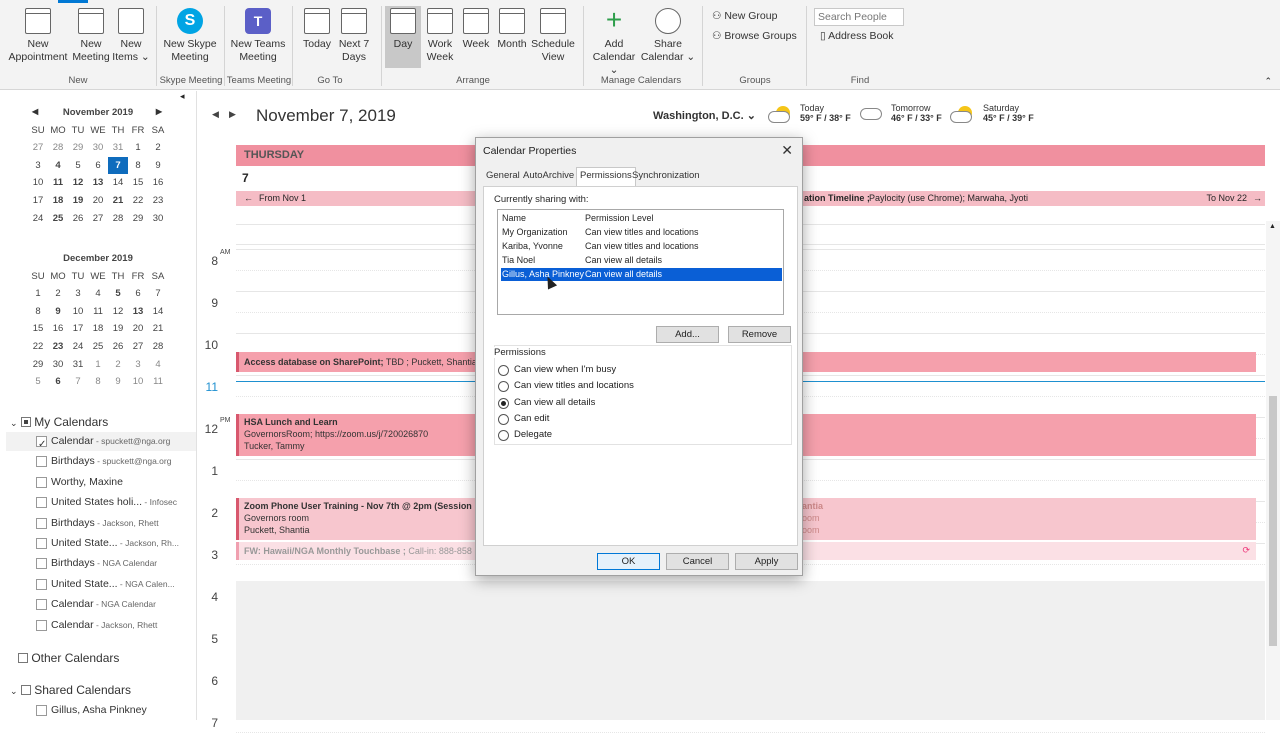 The image size is (1280, 733). I want to click on browse-groups-button: ⚇ Browse Groups, so click(754, 36).